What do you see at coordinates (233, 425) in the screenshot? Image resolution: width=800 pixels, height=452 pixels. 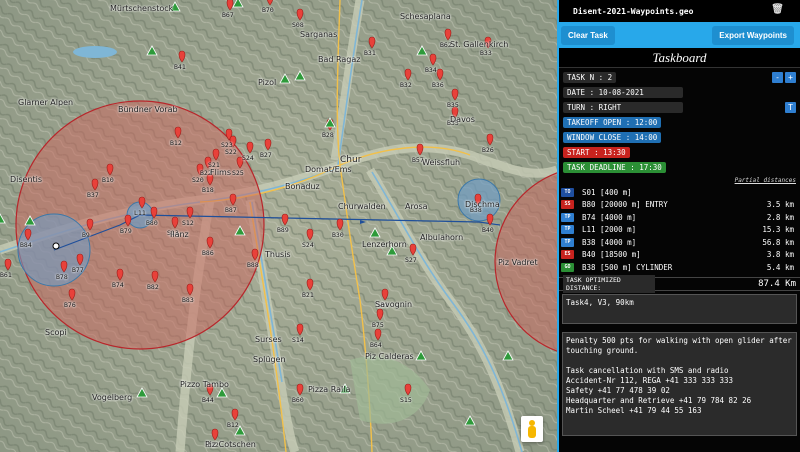 I see `waypoint-label: B12` at bounding box center [233, 425].